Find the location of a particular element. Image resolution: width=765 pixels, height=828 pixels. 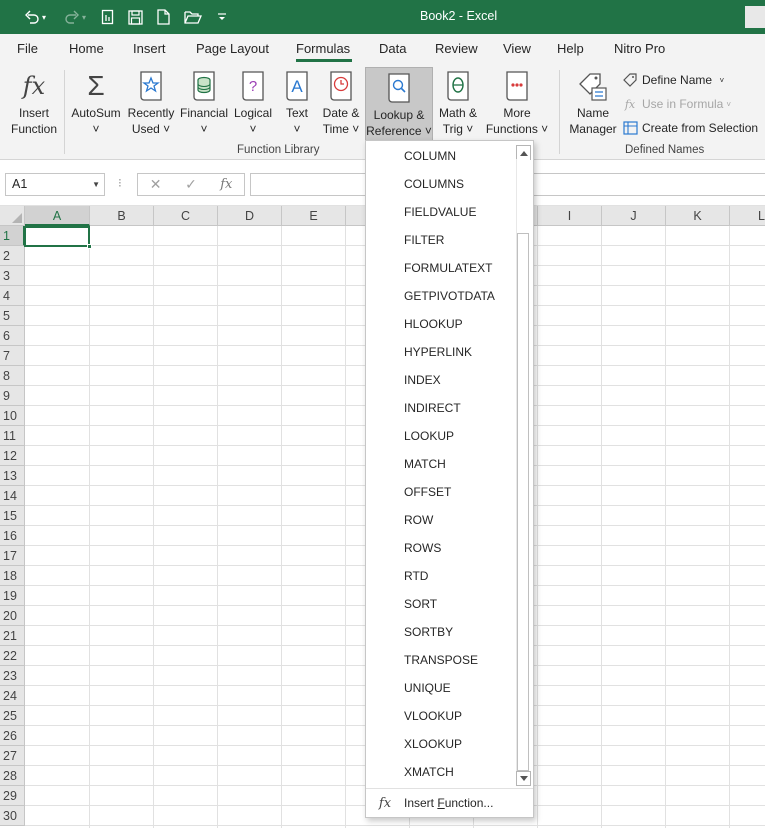

open-button is located at coordinates (193, 17).